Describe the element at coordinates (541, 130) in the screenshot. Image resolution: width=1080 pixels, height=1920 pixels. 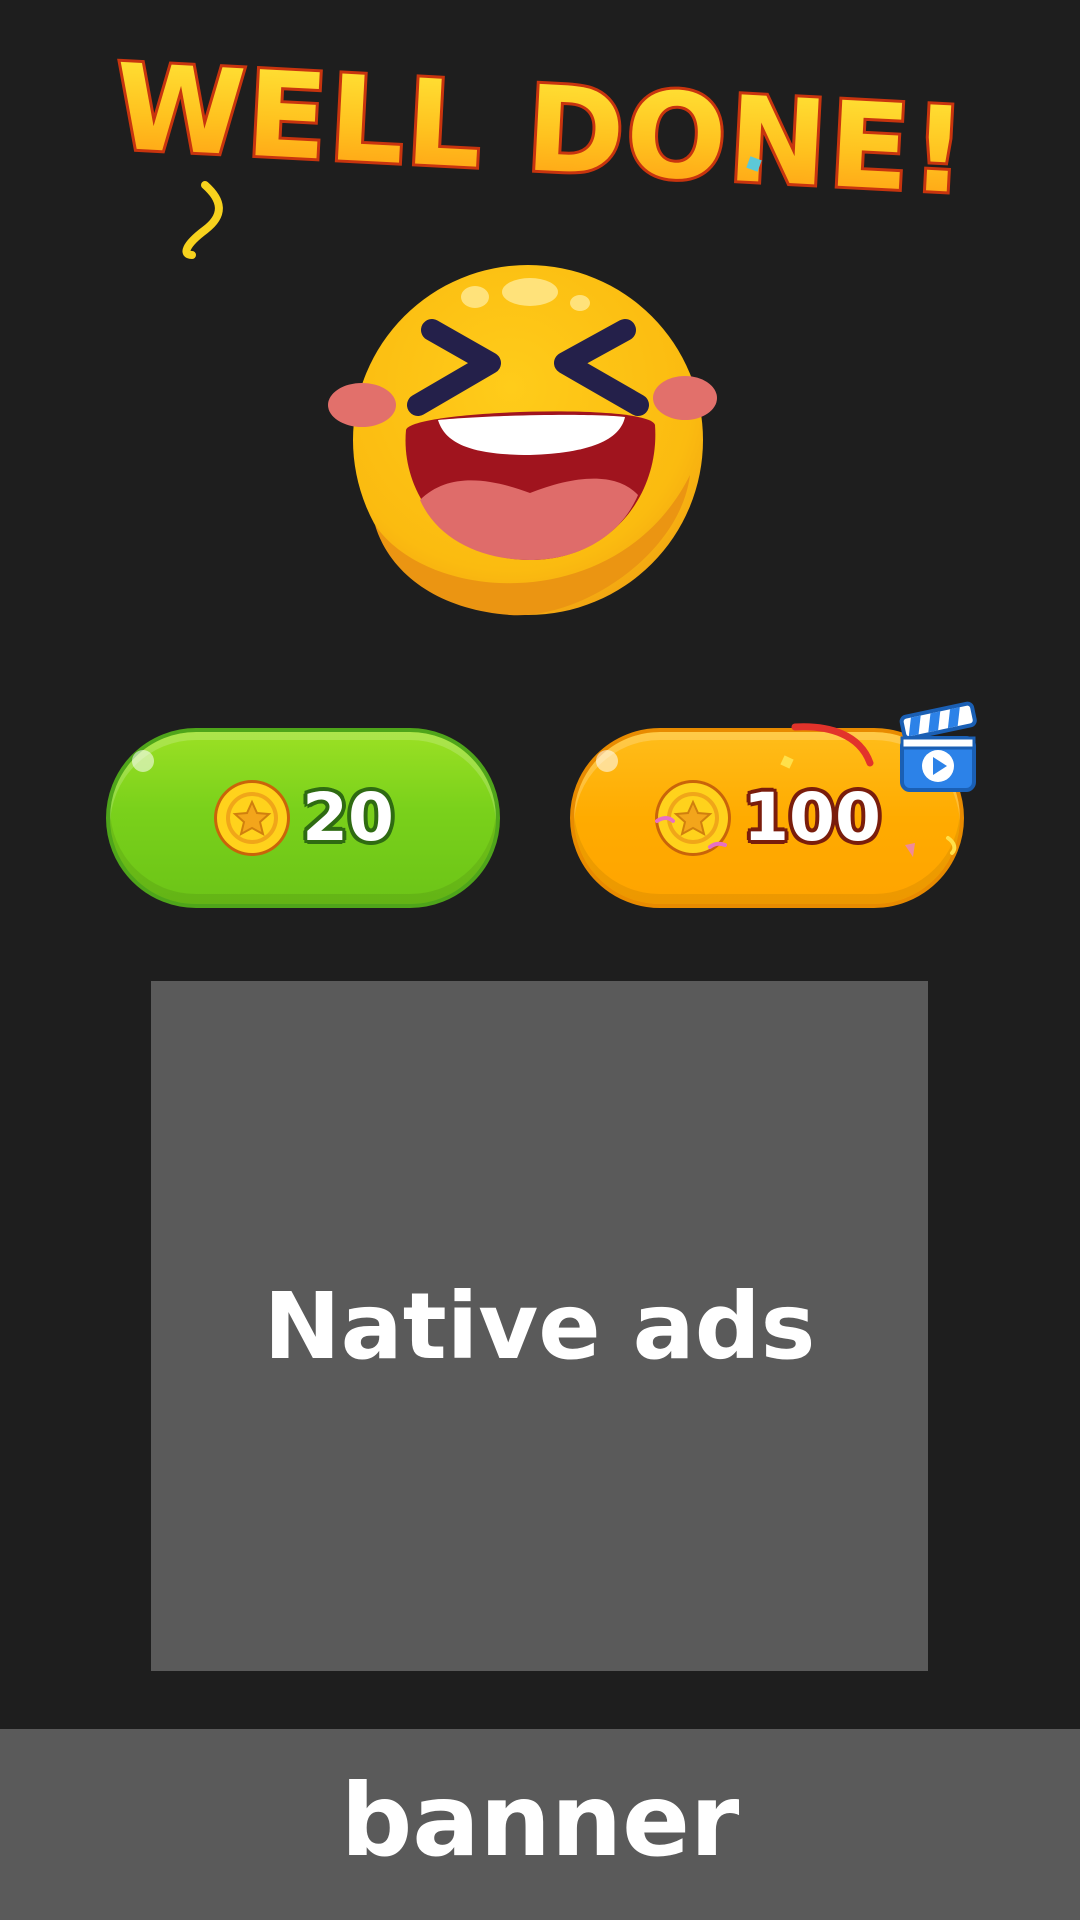
I see `page-title: WELL DONE!` at that location.